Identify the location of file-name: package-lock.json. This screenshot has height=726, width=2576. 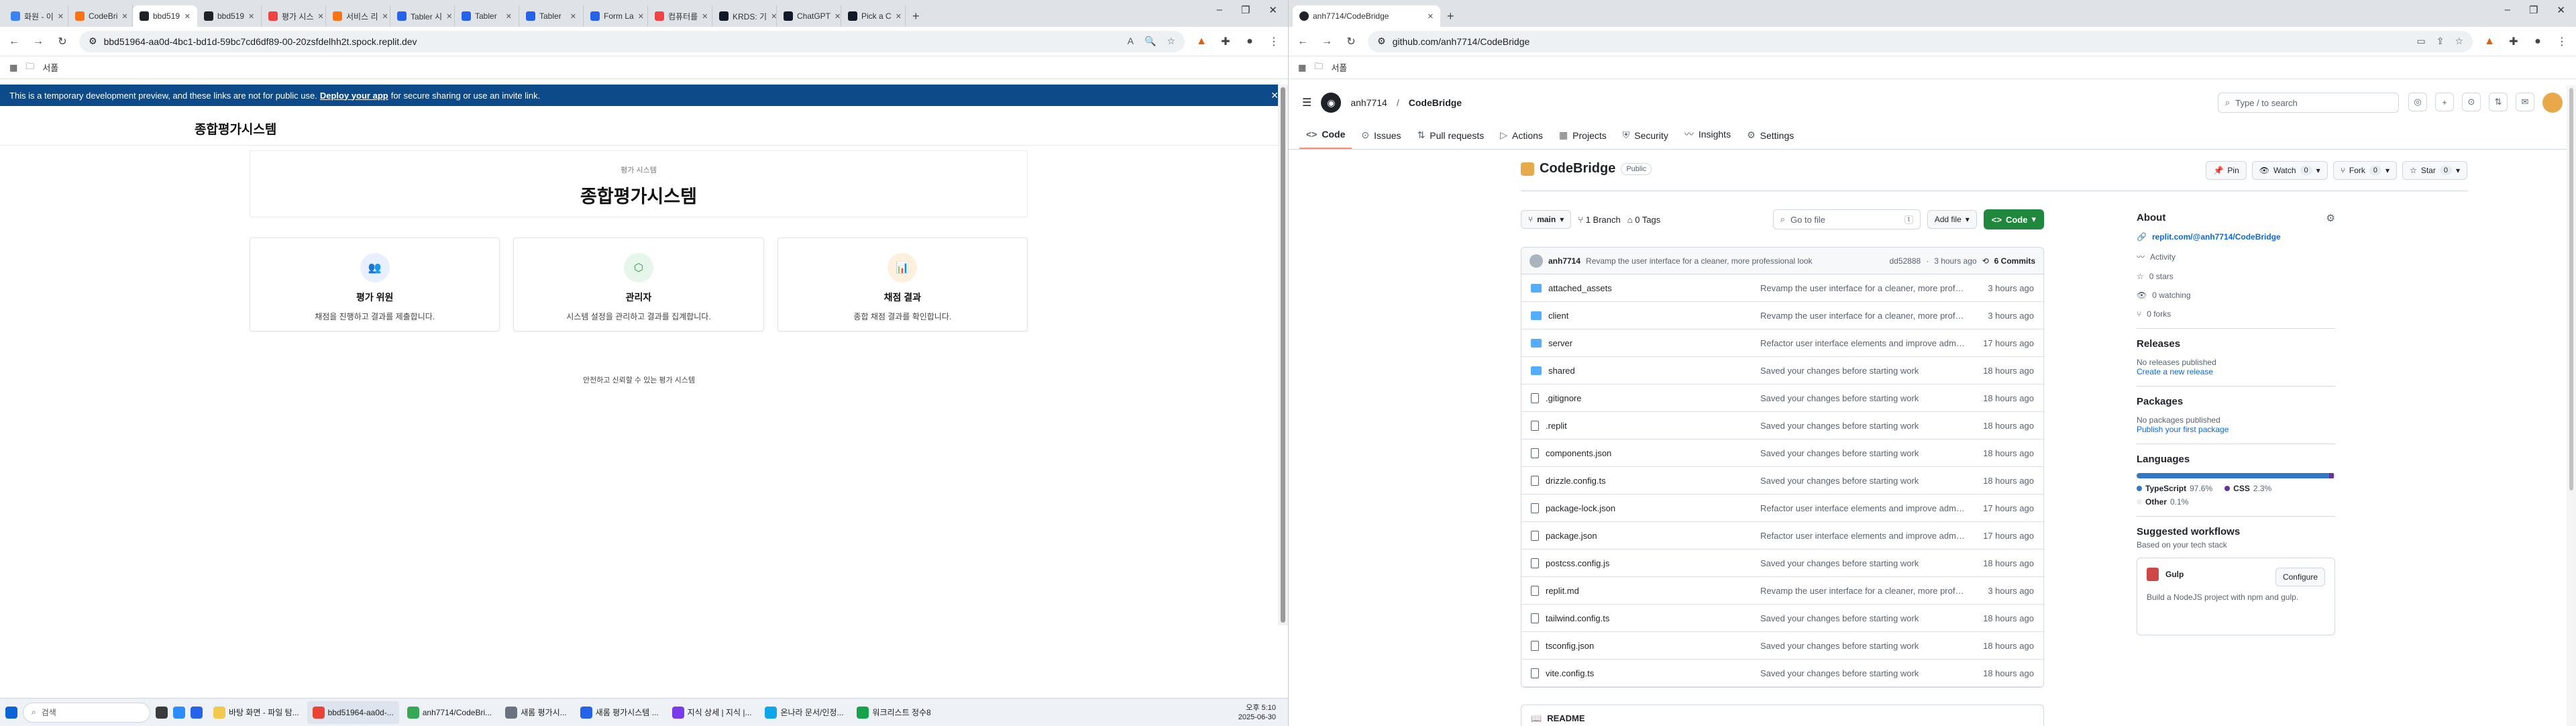
(1580, 508).